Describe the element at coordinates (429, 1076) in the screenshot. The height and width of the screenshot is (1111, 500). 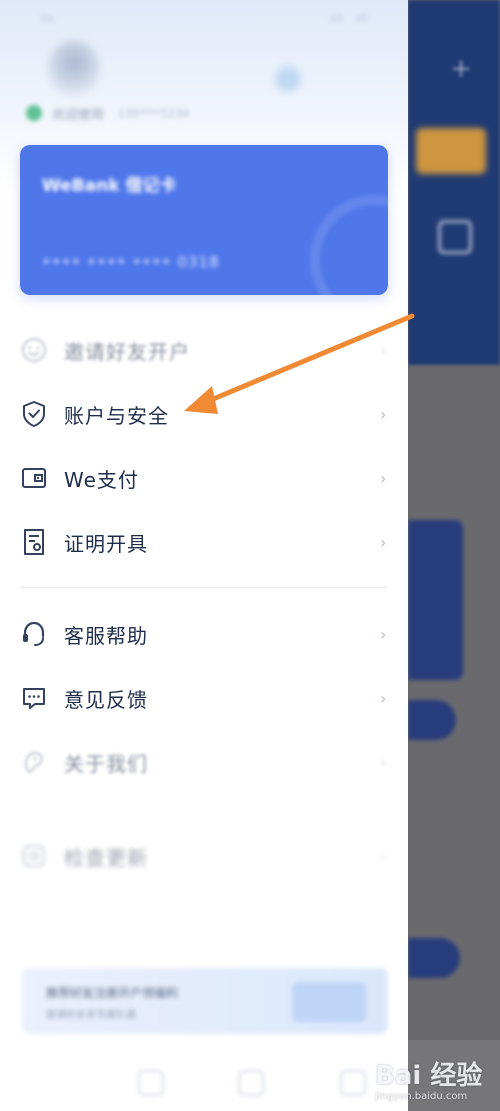
I see `watermark-brand: Bai 经验` at that location.